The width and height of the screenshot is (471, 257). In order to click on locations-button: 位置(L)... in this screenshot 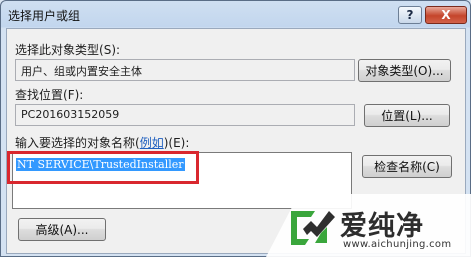, I will do `click(407, 115)`.